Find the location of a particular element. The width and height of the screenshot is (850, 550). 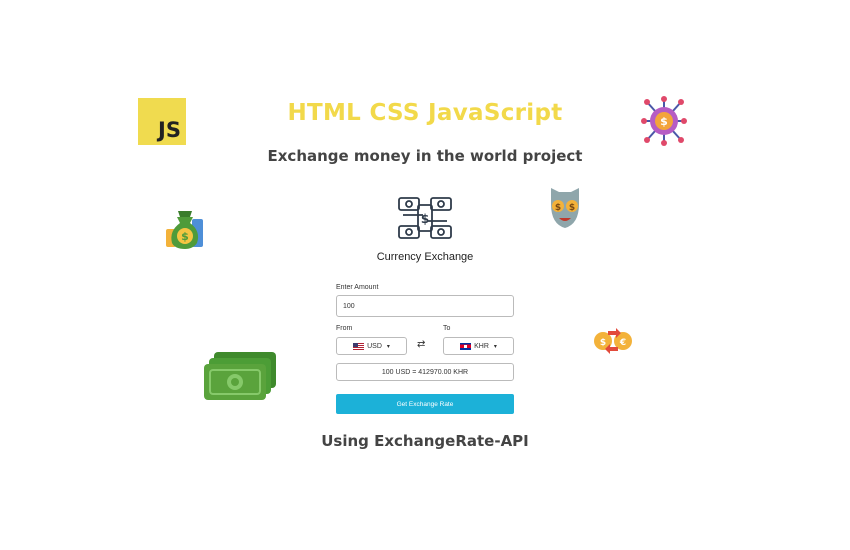

app-title: Currency Exchange is located at coordinates (425, 257).